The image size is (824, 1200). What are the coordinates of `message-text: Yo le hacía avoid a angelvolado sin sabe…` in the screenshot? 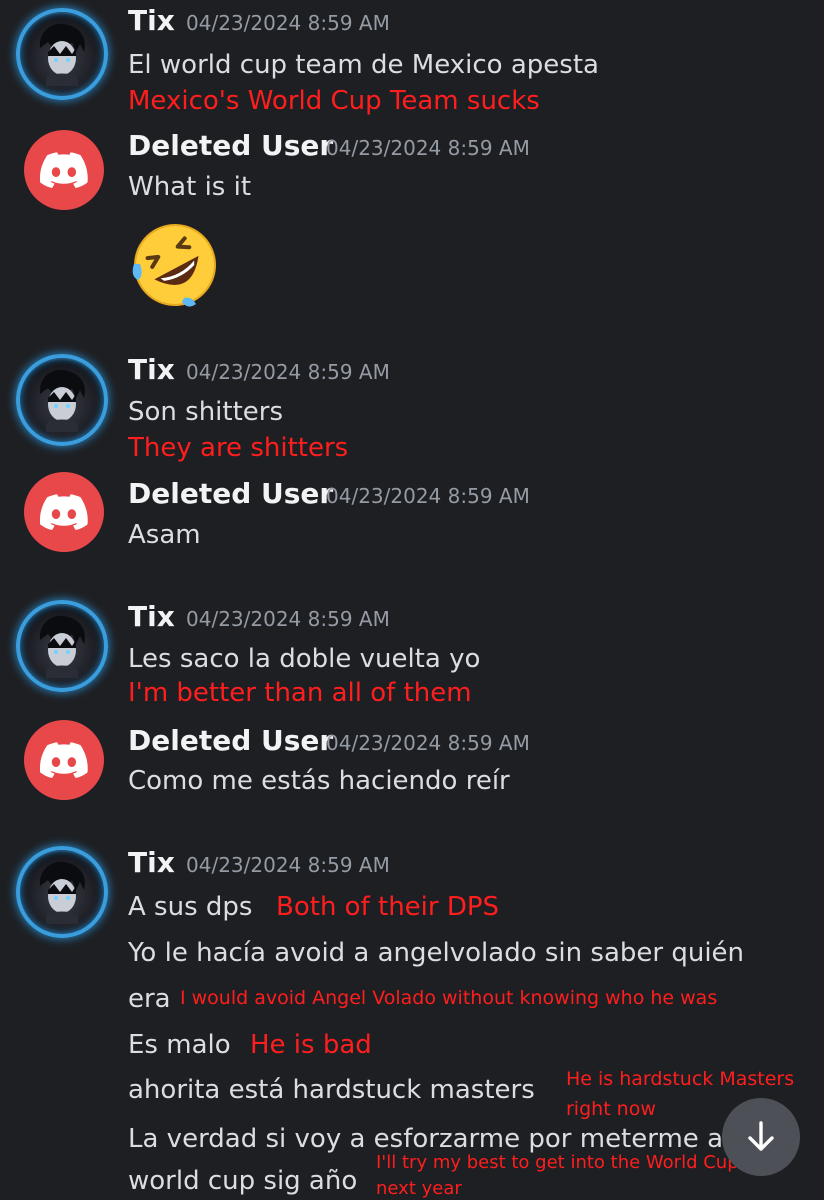 It's located at (436, 953).